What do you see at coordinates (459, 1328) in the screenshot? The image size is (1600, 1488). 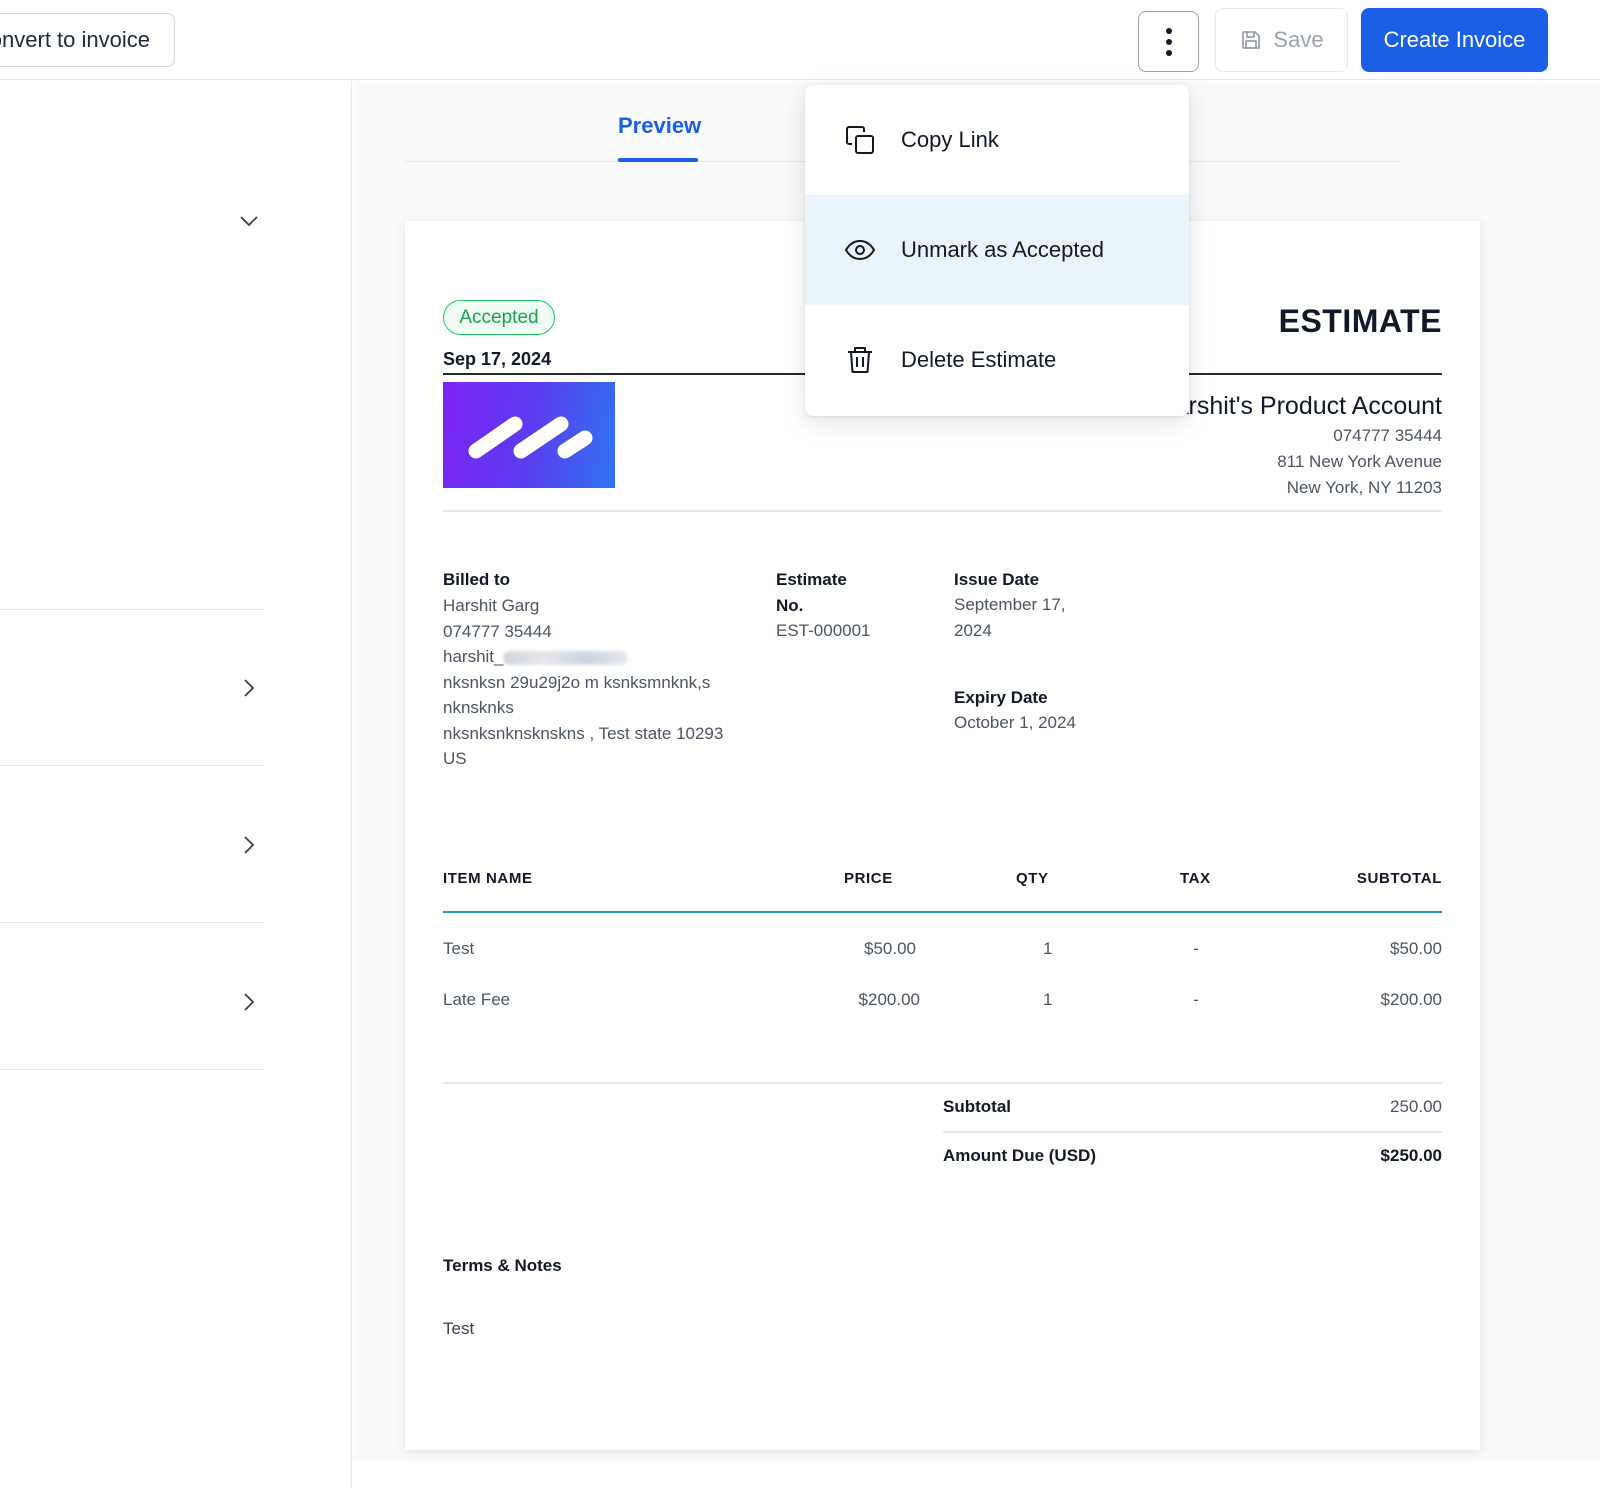 I see `terms-text: Test` at bounding box center [459, 1328].